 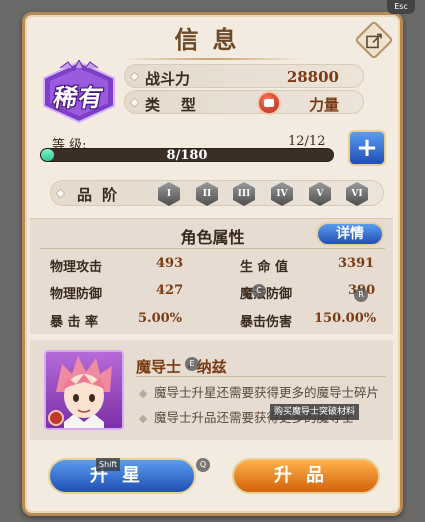 What do you see at coordinates (361, 295) in the screenshot?
I see `key-hint-r: R` at bounding box center [361, 295].